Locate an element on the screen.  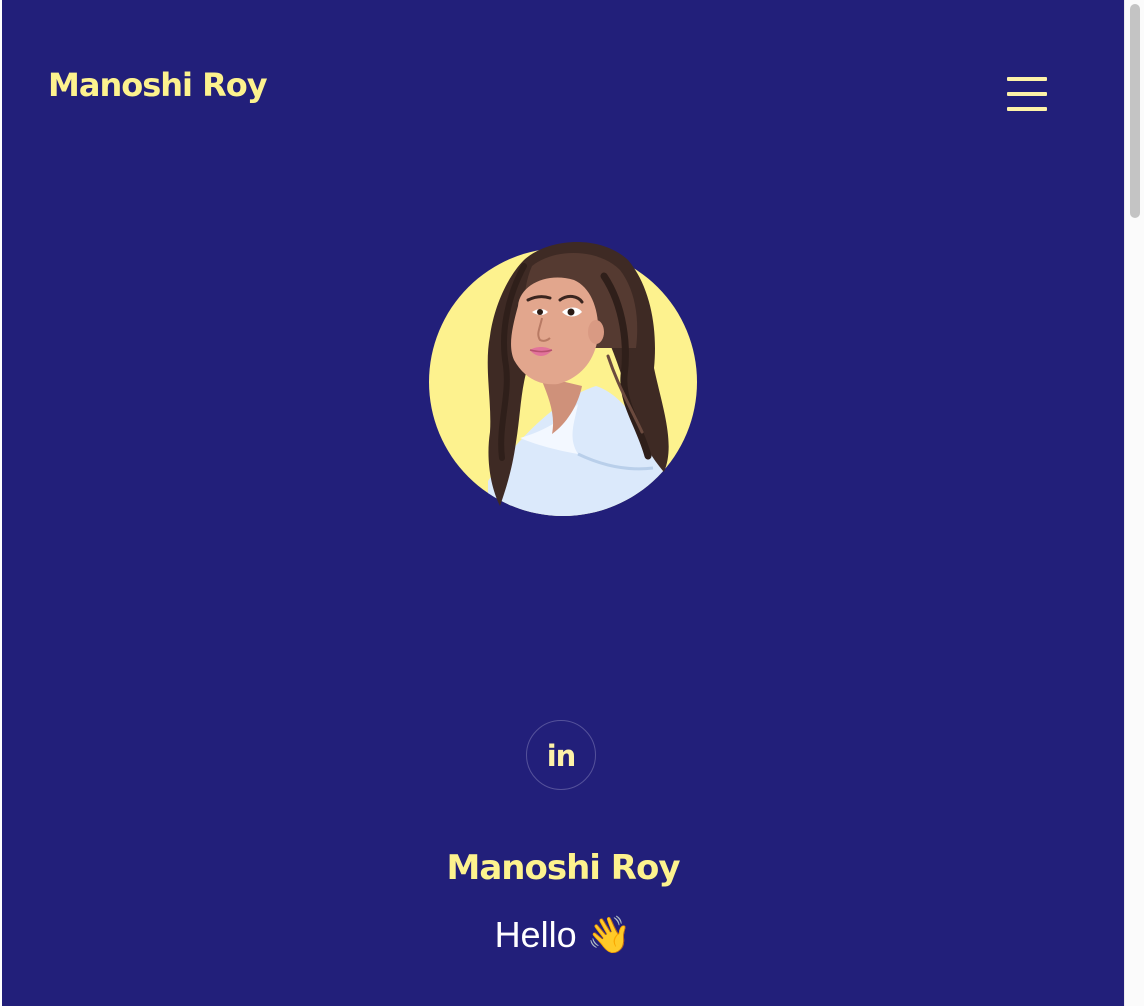
greeting-text: Hello 👋 is located at coordinates (563, 934).